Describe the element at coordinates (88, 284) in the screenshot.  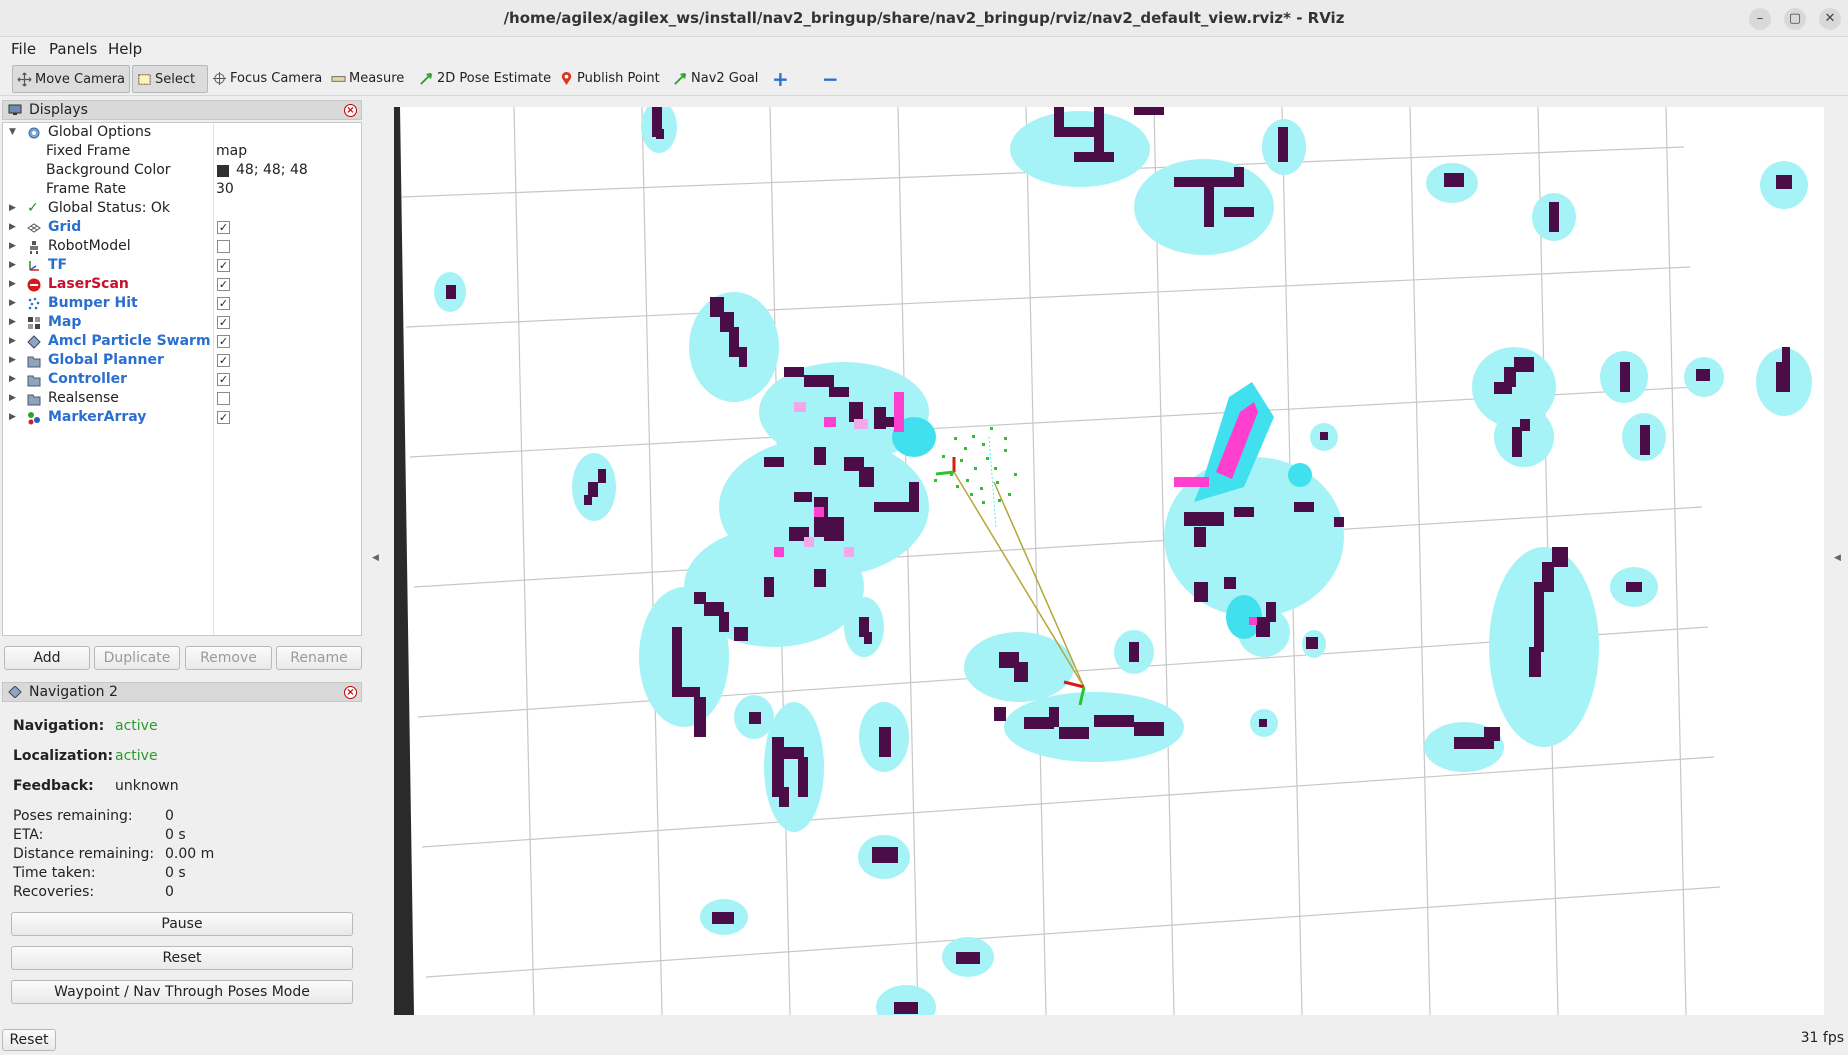
I see `tree-label: LaserScan` at that location.